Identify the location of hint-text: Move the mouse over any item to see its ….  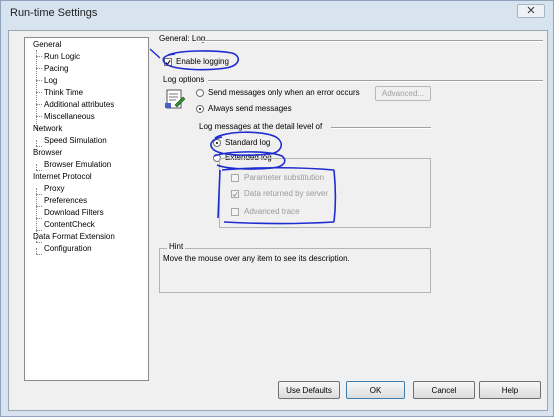
(256, 258).